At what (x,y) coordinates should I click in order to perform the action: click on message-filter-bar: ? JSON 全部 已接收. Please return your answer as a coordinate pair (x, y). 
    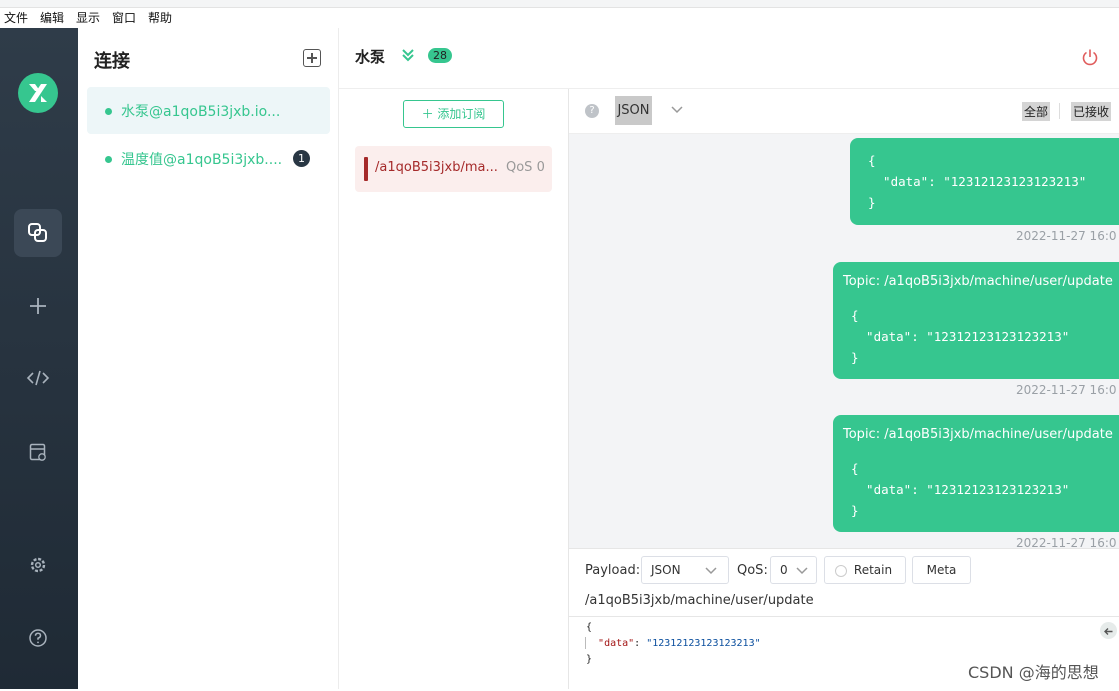
    Looking at the image, I should click on (844, 111).